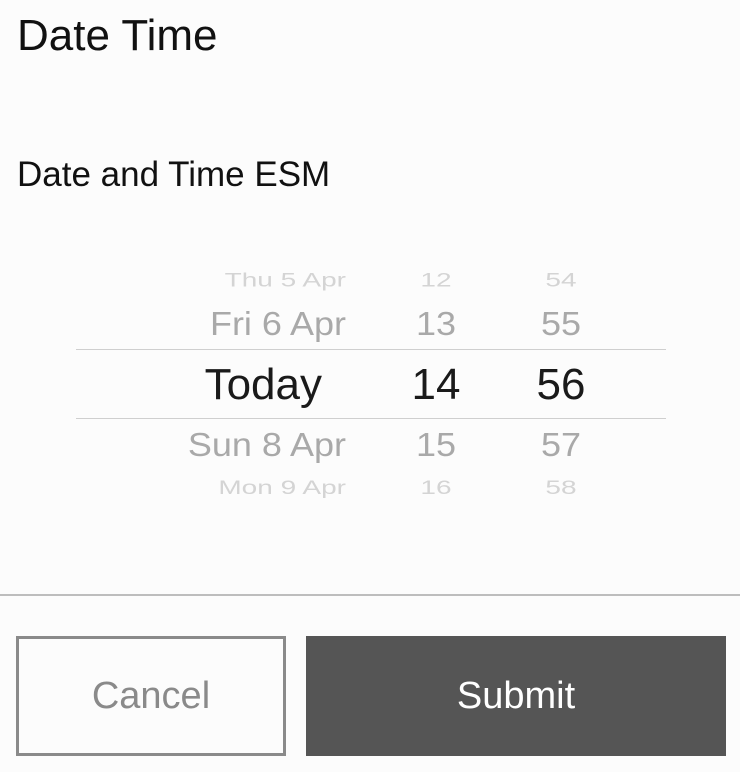 The image size is (740, 772). Describe the element at coordinates (211, 445) in the screenshot. I see `date-option: Sun 8 Apr` at that location.